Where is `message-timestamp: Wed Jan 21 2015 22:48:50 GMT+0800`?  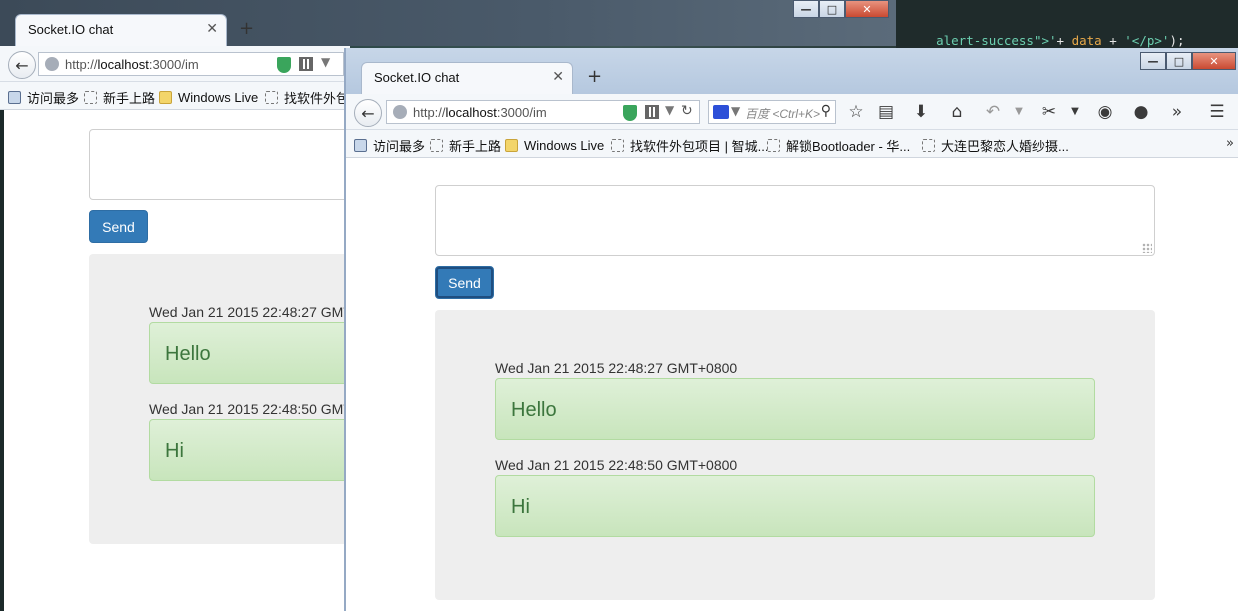
message-timestamp: Wed Jan 21 2015 22:48:50 GMT+0800 is located at coordinates (616, 465).